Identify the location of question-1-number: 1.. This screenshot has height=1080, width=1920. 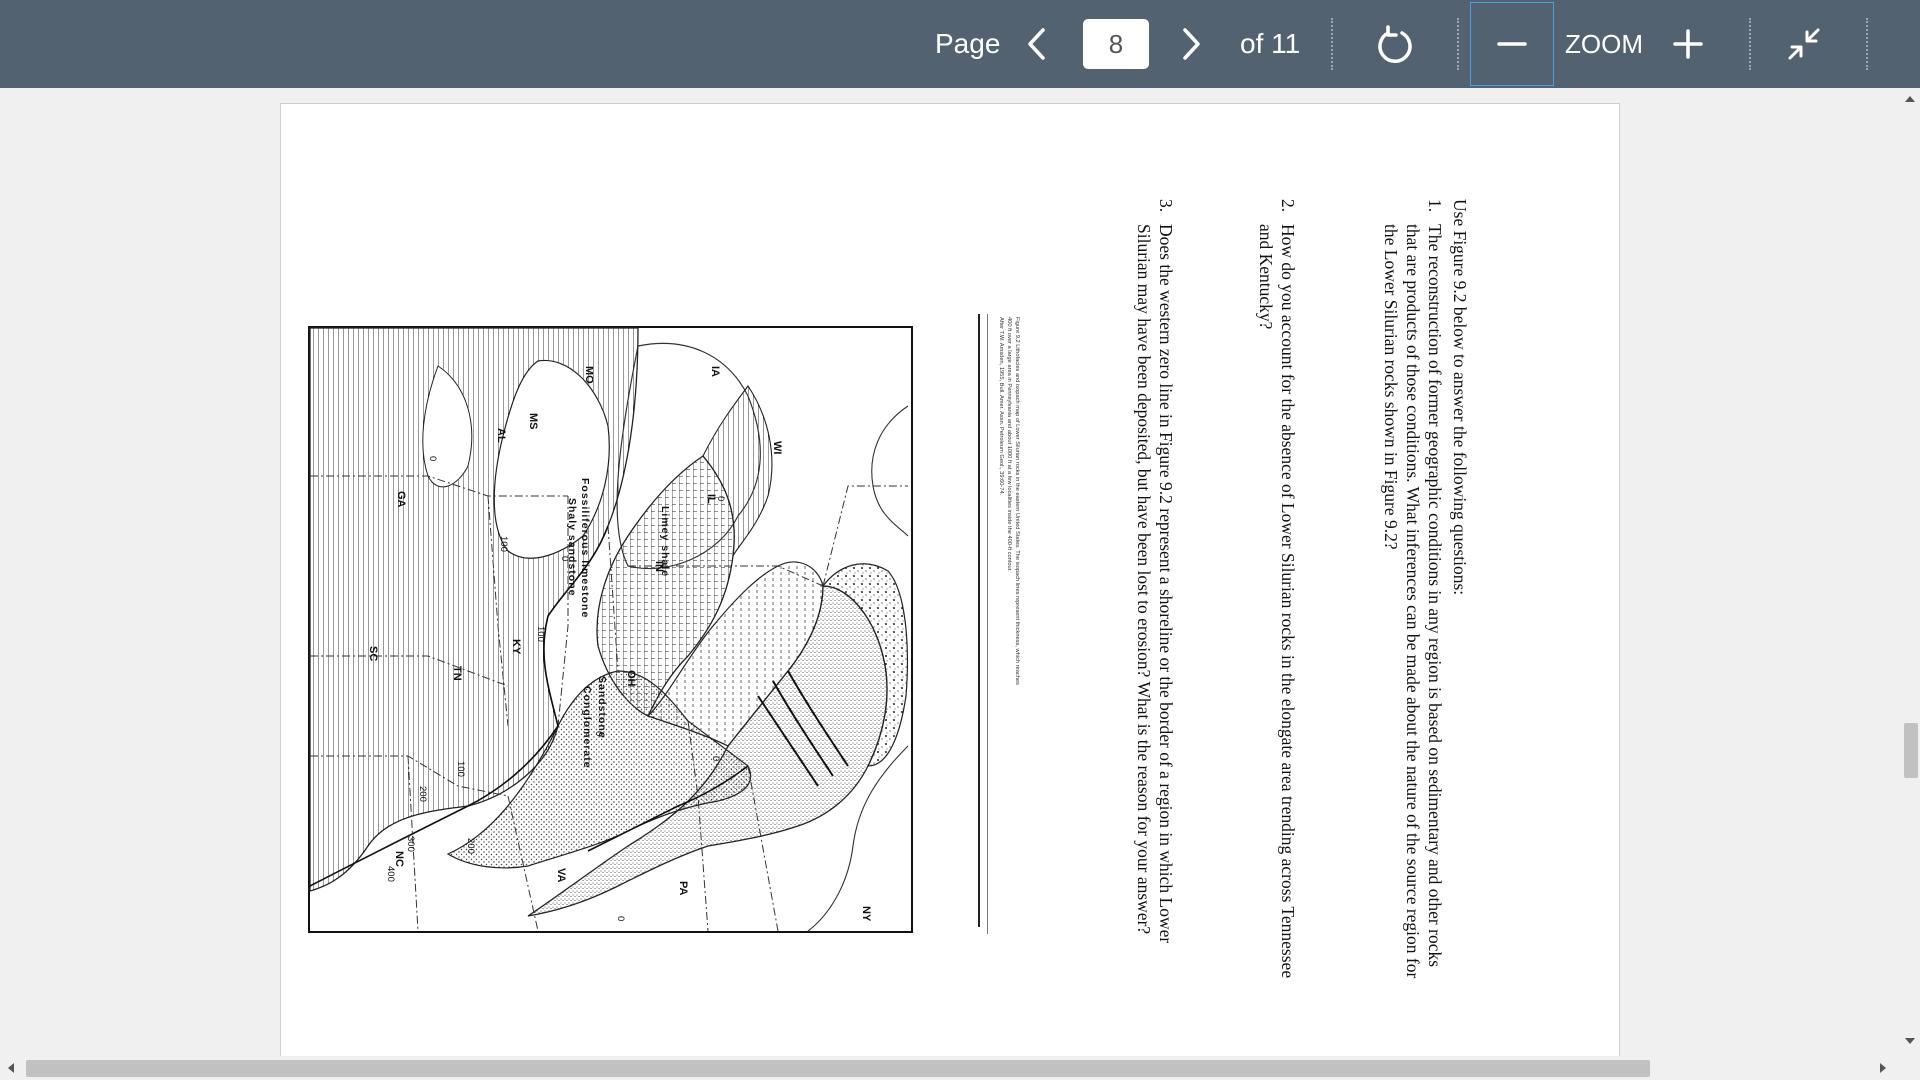
(1435, 206).